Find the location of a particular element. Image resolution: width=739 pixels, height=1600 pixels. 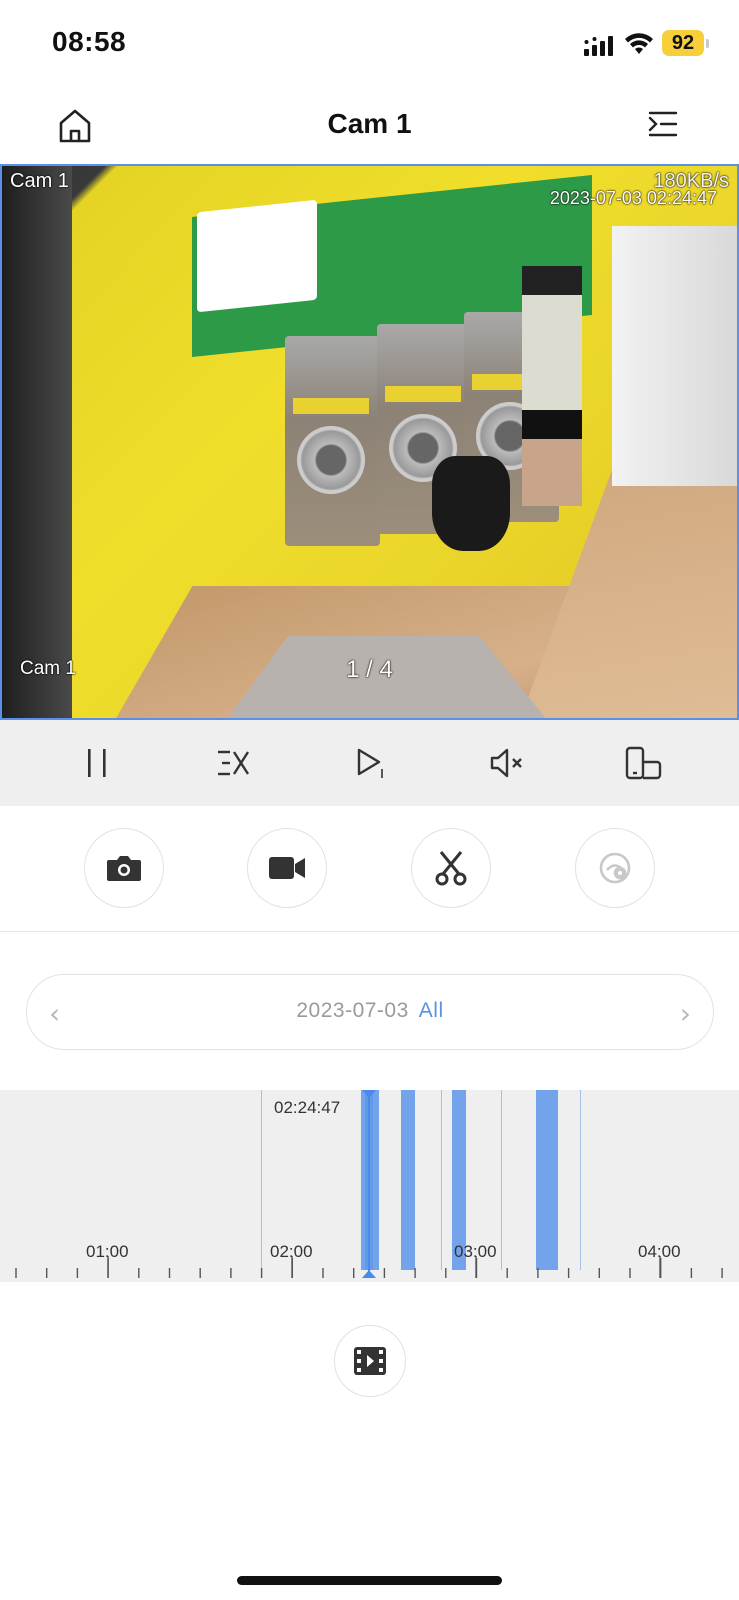

date-display: 2023-07-03 All is located at coordinates (370, 1011).